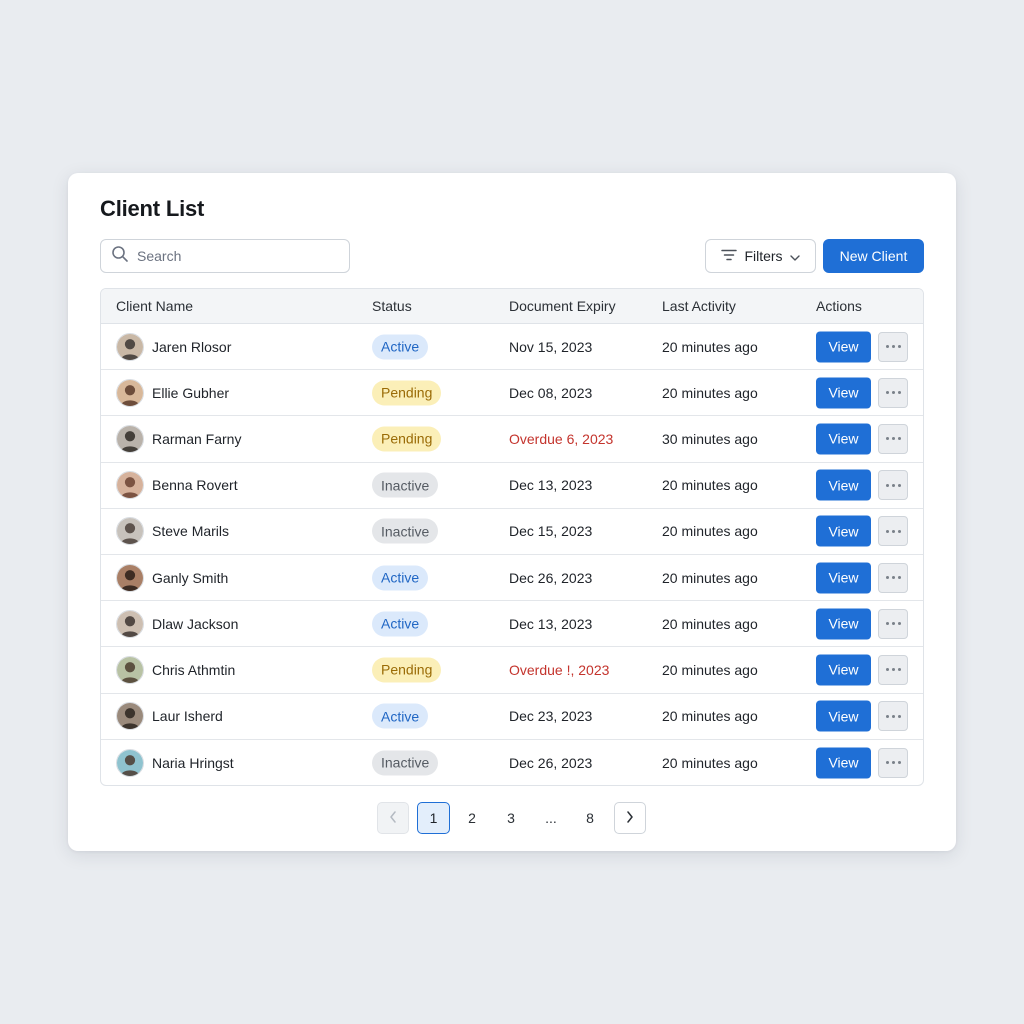  I want to click on document-expiry: Overdue 6, 2023, so click(561, 438).